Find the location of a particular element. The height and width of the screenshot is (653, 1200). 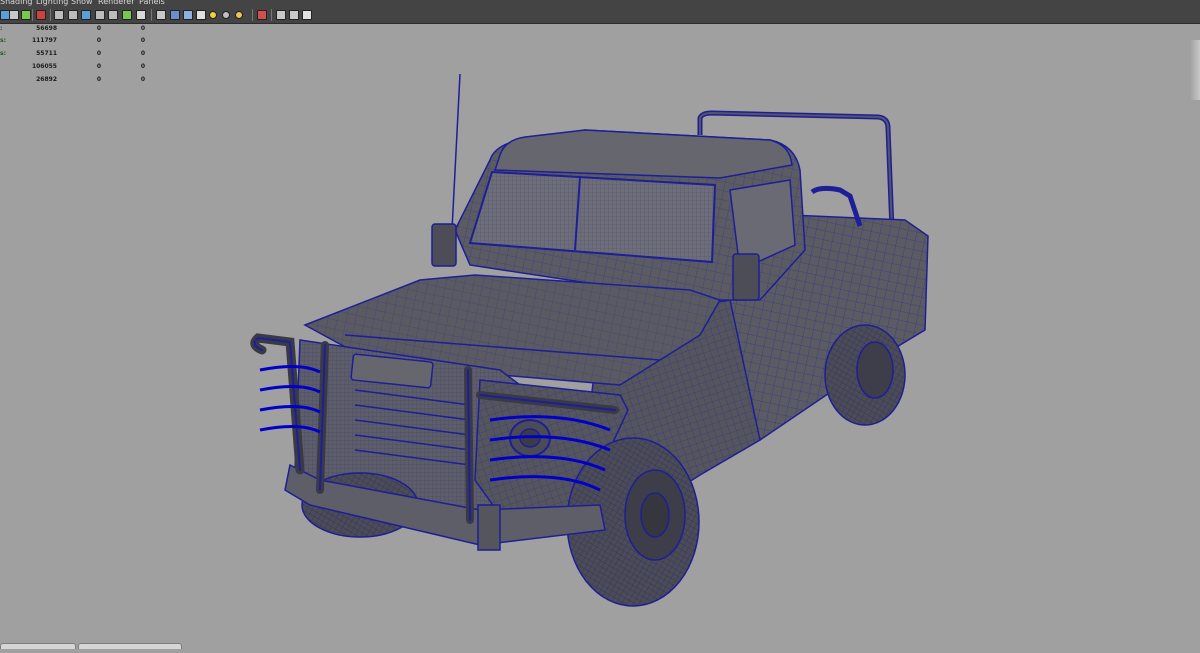

antenna is located at coordinates (456, 152).